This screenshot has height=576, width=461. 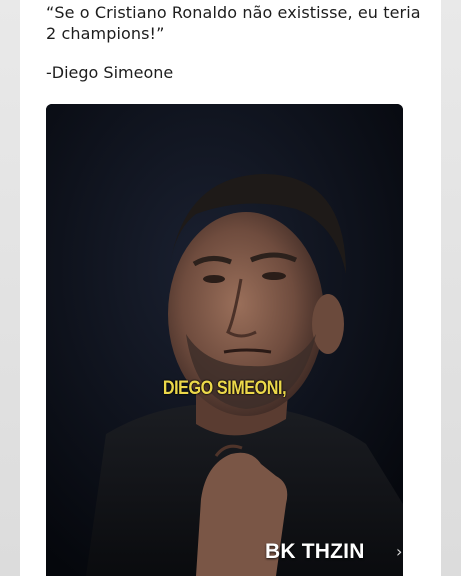 I want to click on right-backdrop, so click(x=451, y=288).